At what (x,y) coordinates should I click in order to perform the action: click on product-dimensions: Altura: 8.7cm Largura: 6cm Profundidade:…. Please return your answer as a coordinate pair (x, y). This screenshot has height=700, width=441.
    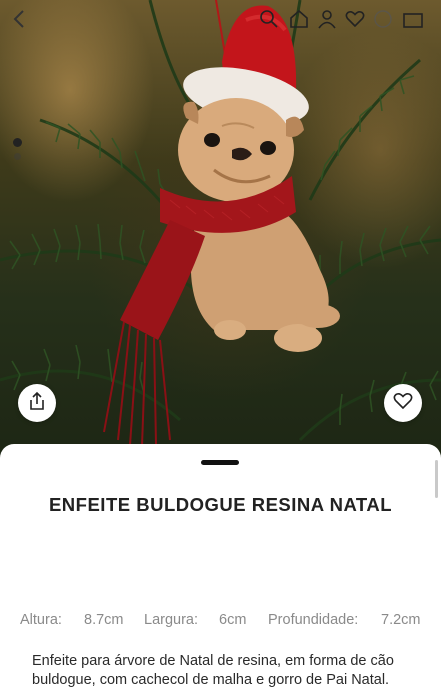
    Looking at the image, I should click on (220, 623).